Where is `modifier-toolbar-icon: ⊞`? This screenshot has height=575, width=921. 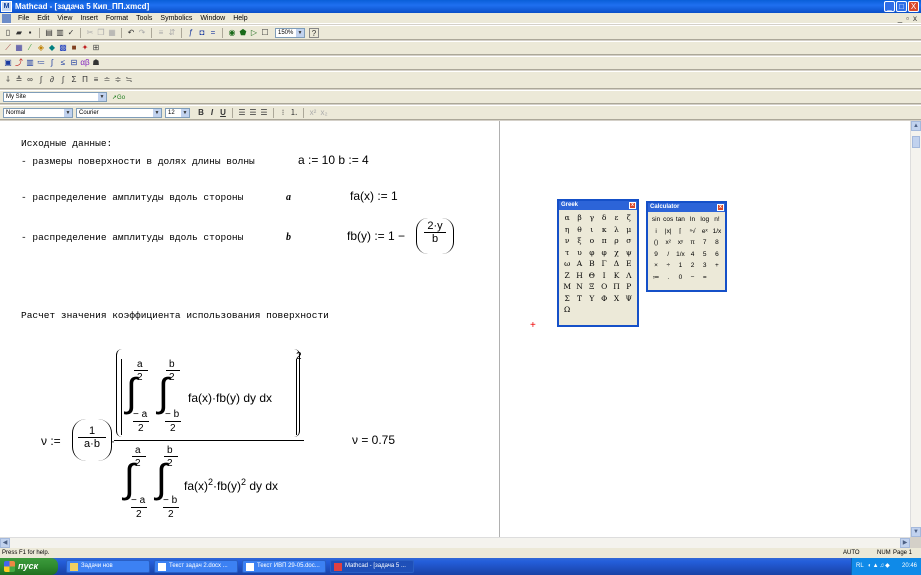 modifier-toolbar-icon: ⊞ is located at coordinates (96, 48).